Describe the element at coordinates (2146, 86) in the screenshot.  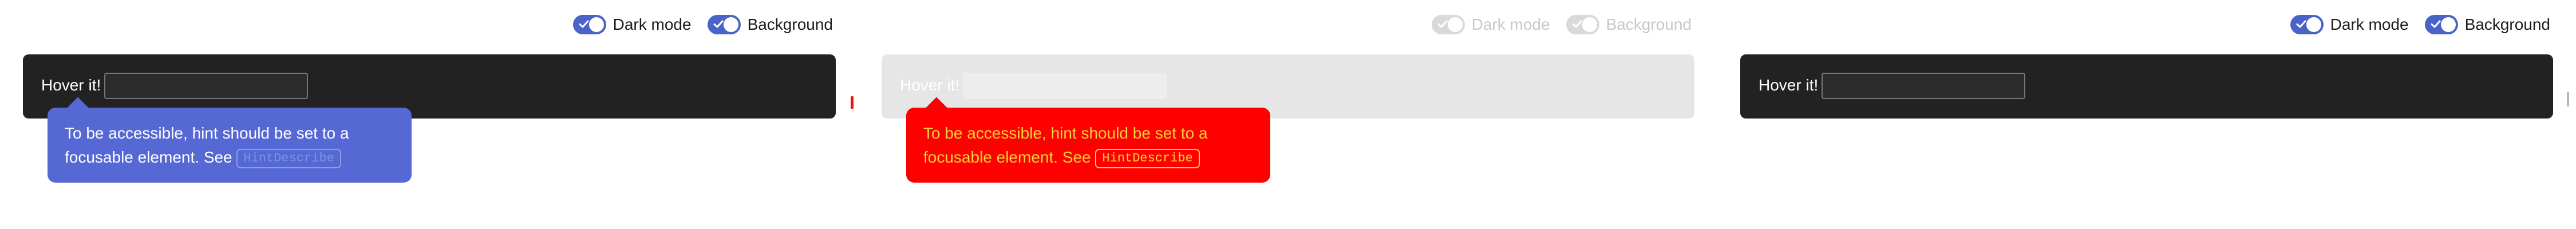
I see `hover-bar: Hover it!` at that location.